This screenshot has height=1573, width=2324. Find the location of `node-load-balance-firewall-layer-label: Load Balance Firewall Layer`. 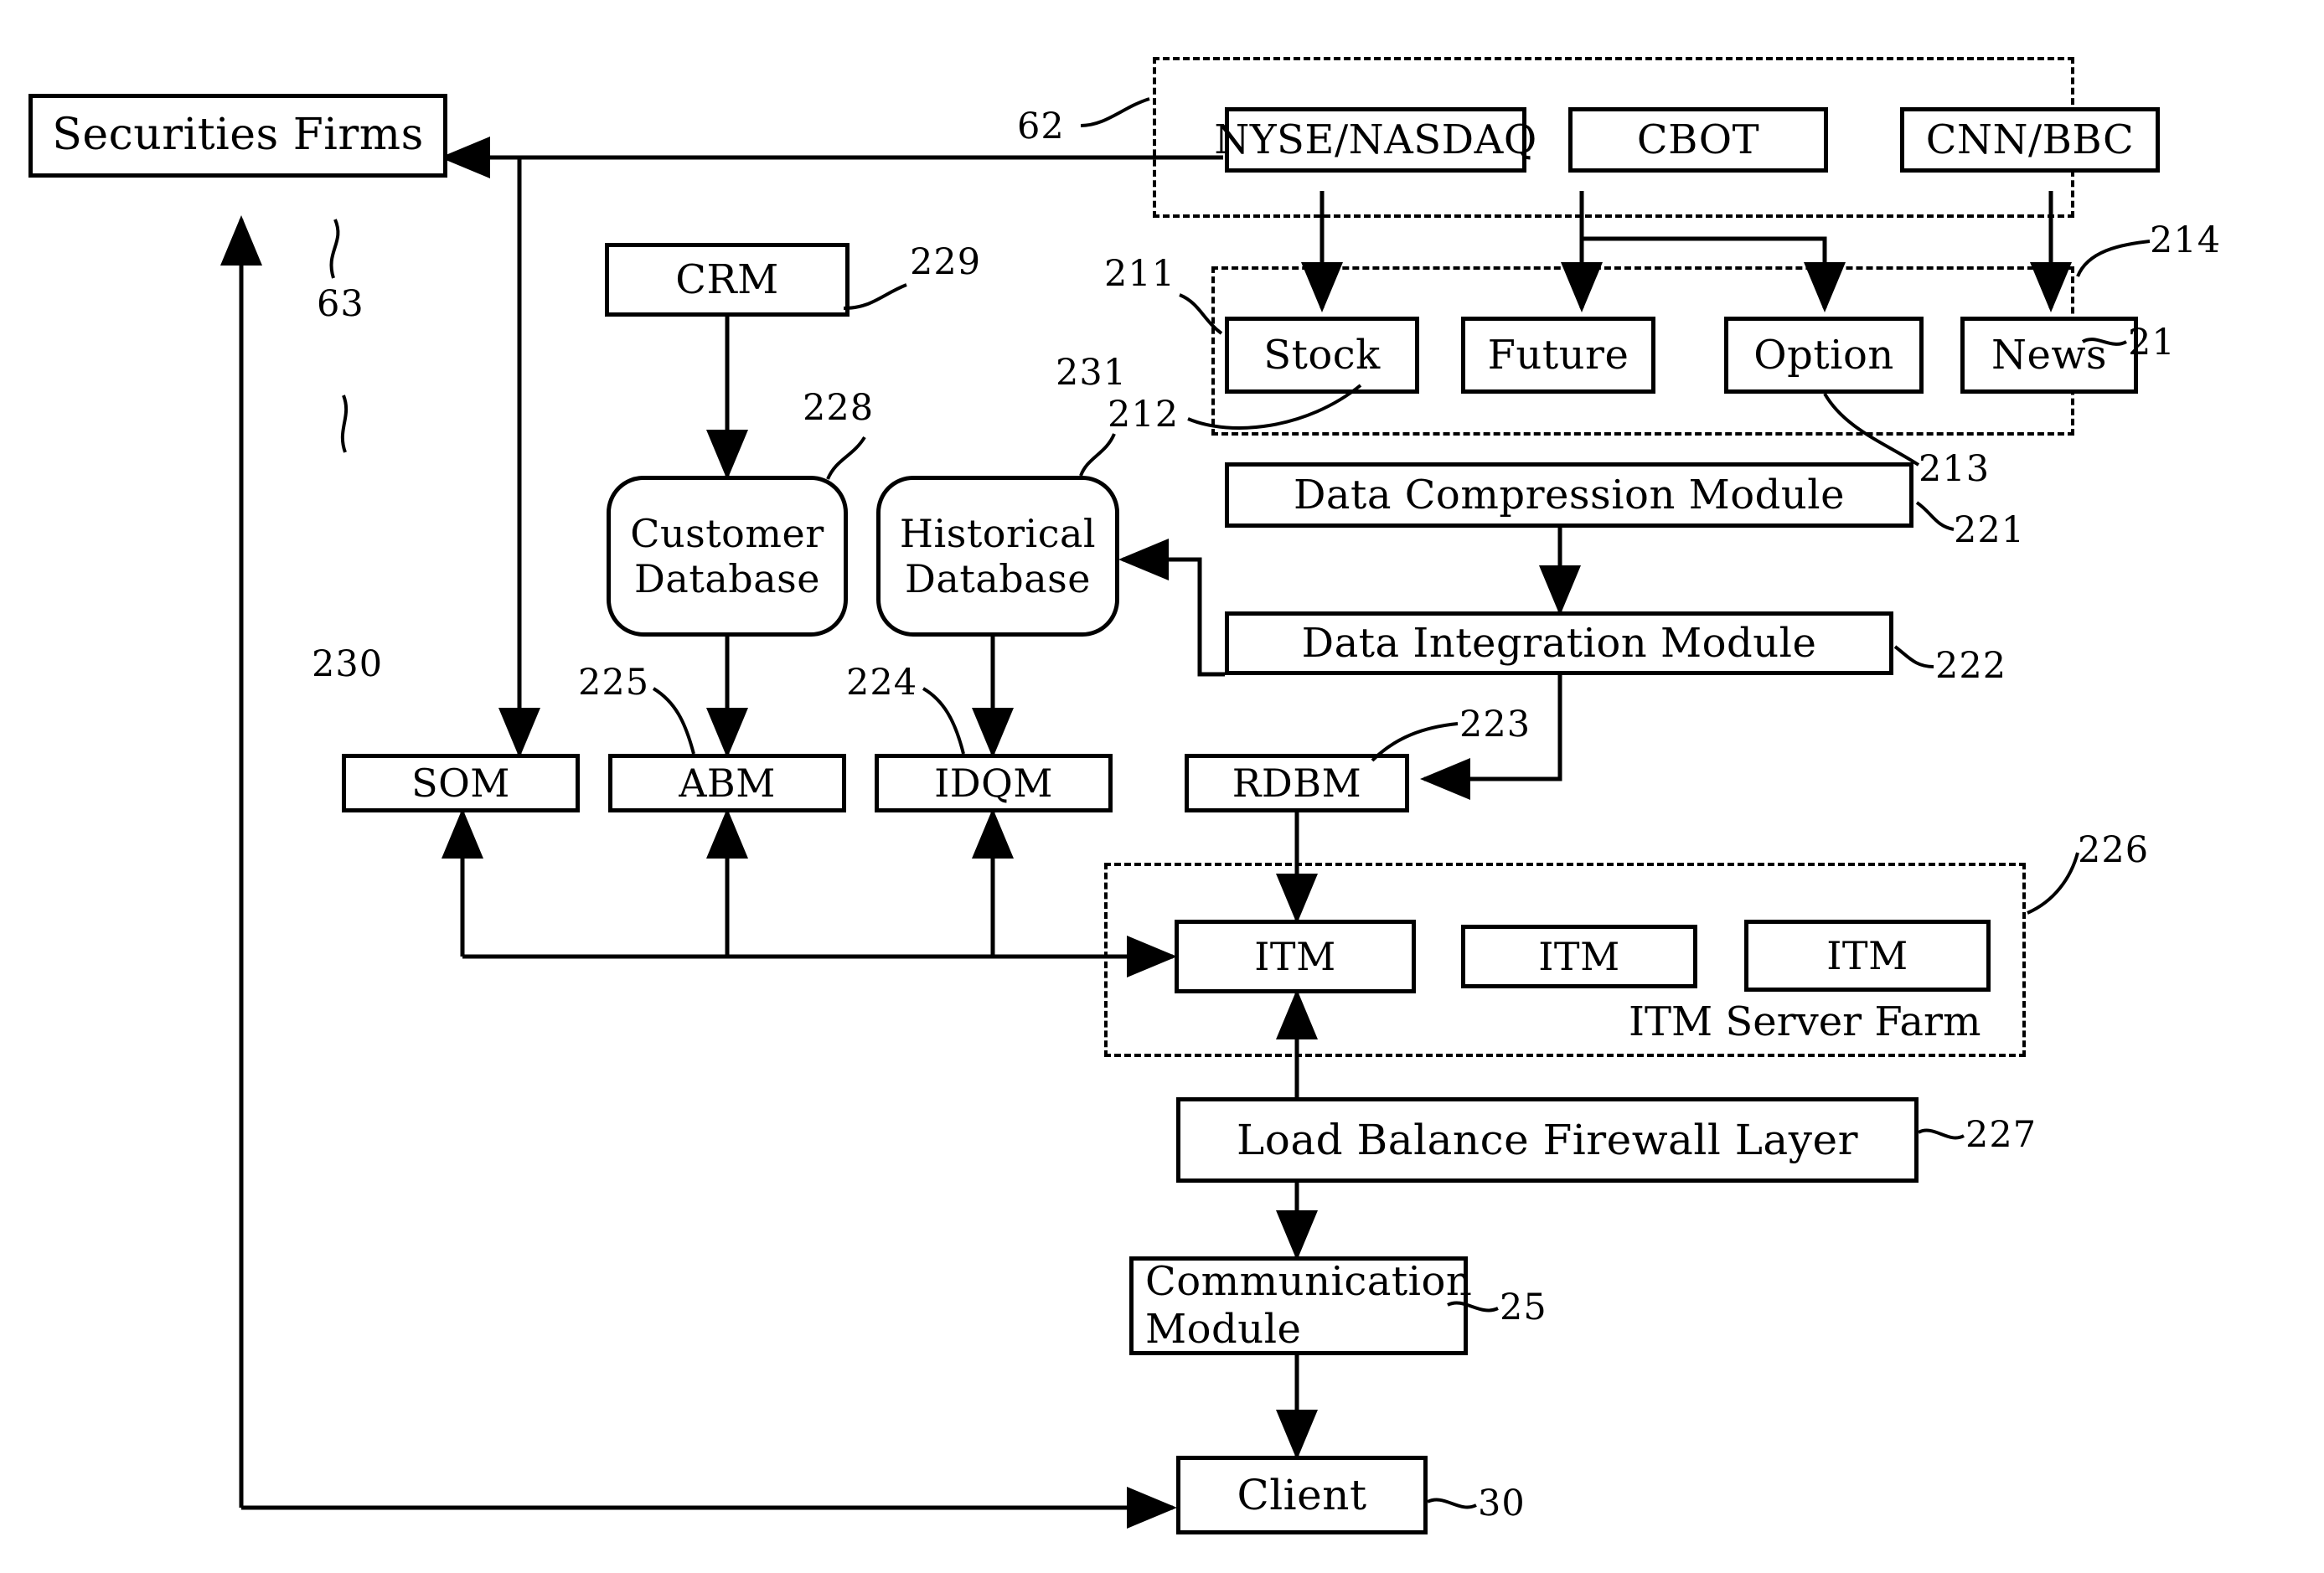

node-load-balance-firewall-layer-label: Load Balance Firewall Layer is located at coordinates (1547, 1139).